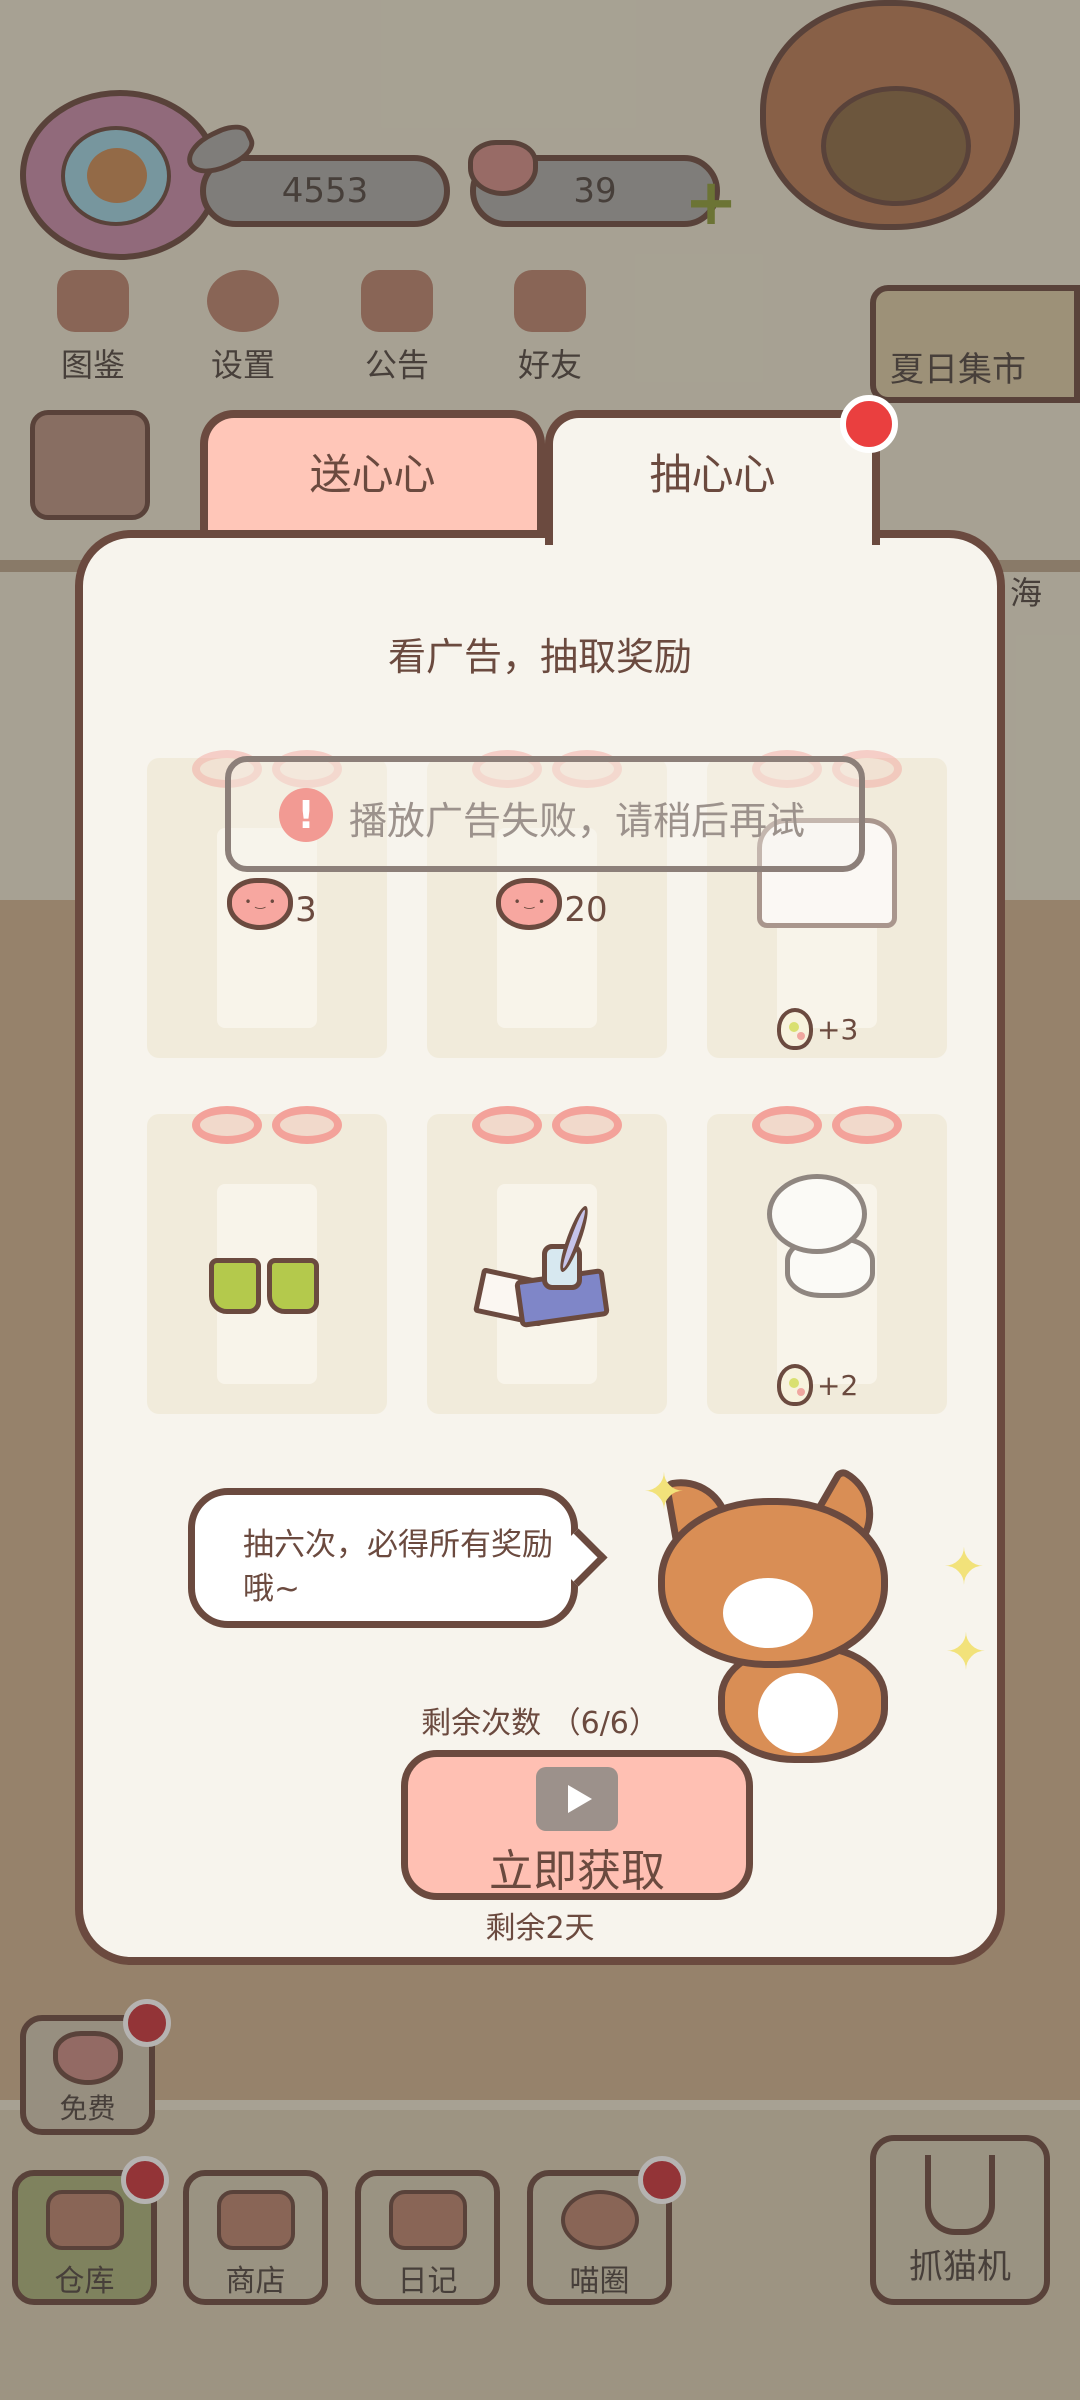 The width and height of the screenshot is (1080, 2400). I want to click on egg-bonus-count: +3, so click(838, 1029).